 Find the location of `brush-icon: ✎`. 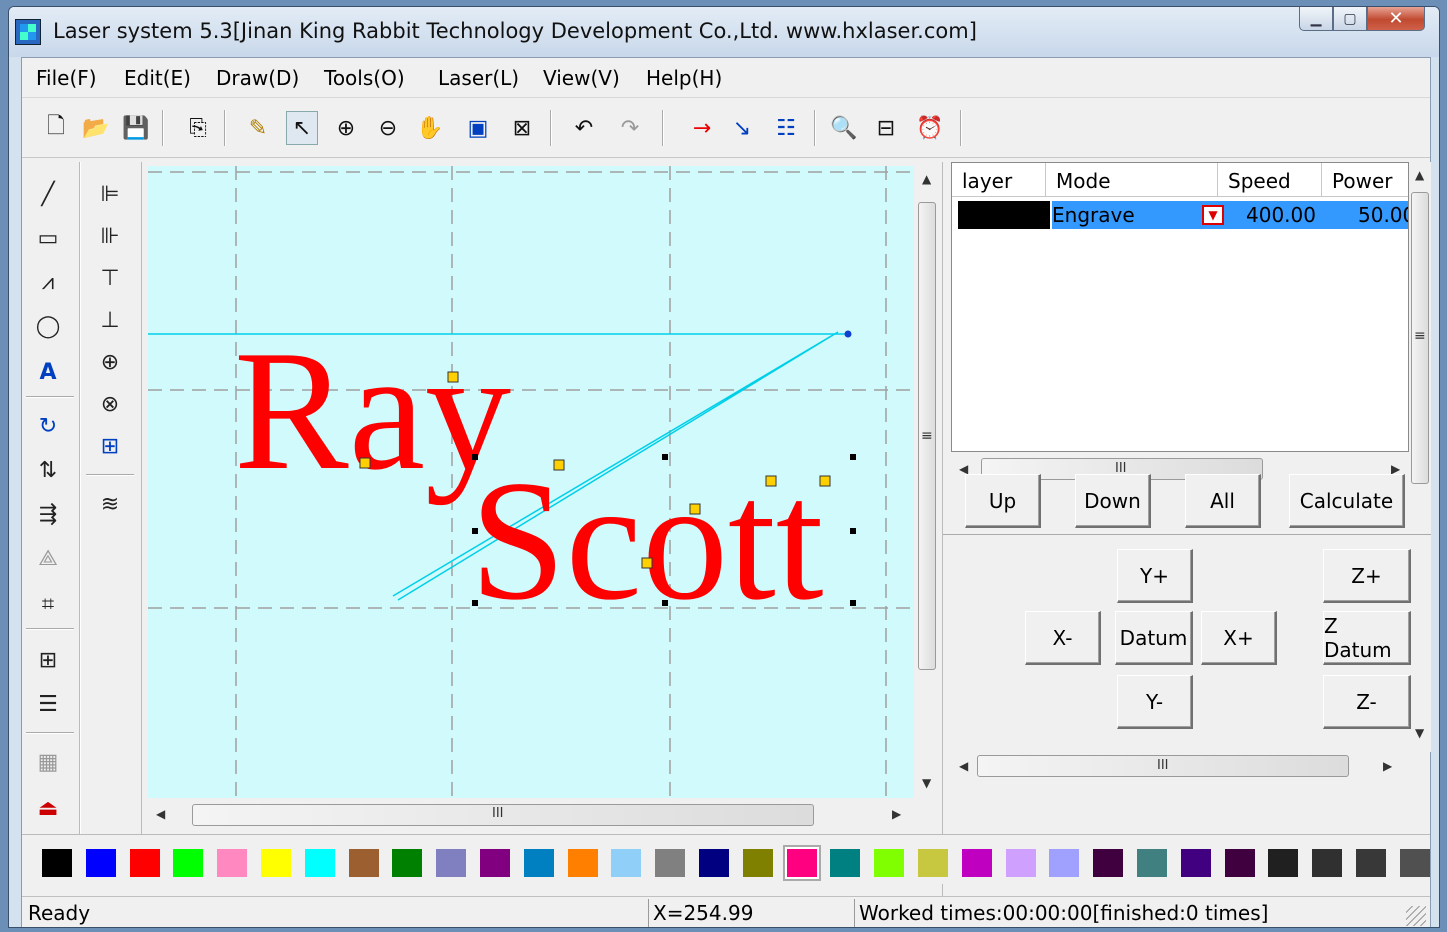

brush-icon: ✎ is located at coordinates (258, 128).